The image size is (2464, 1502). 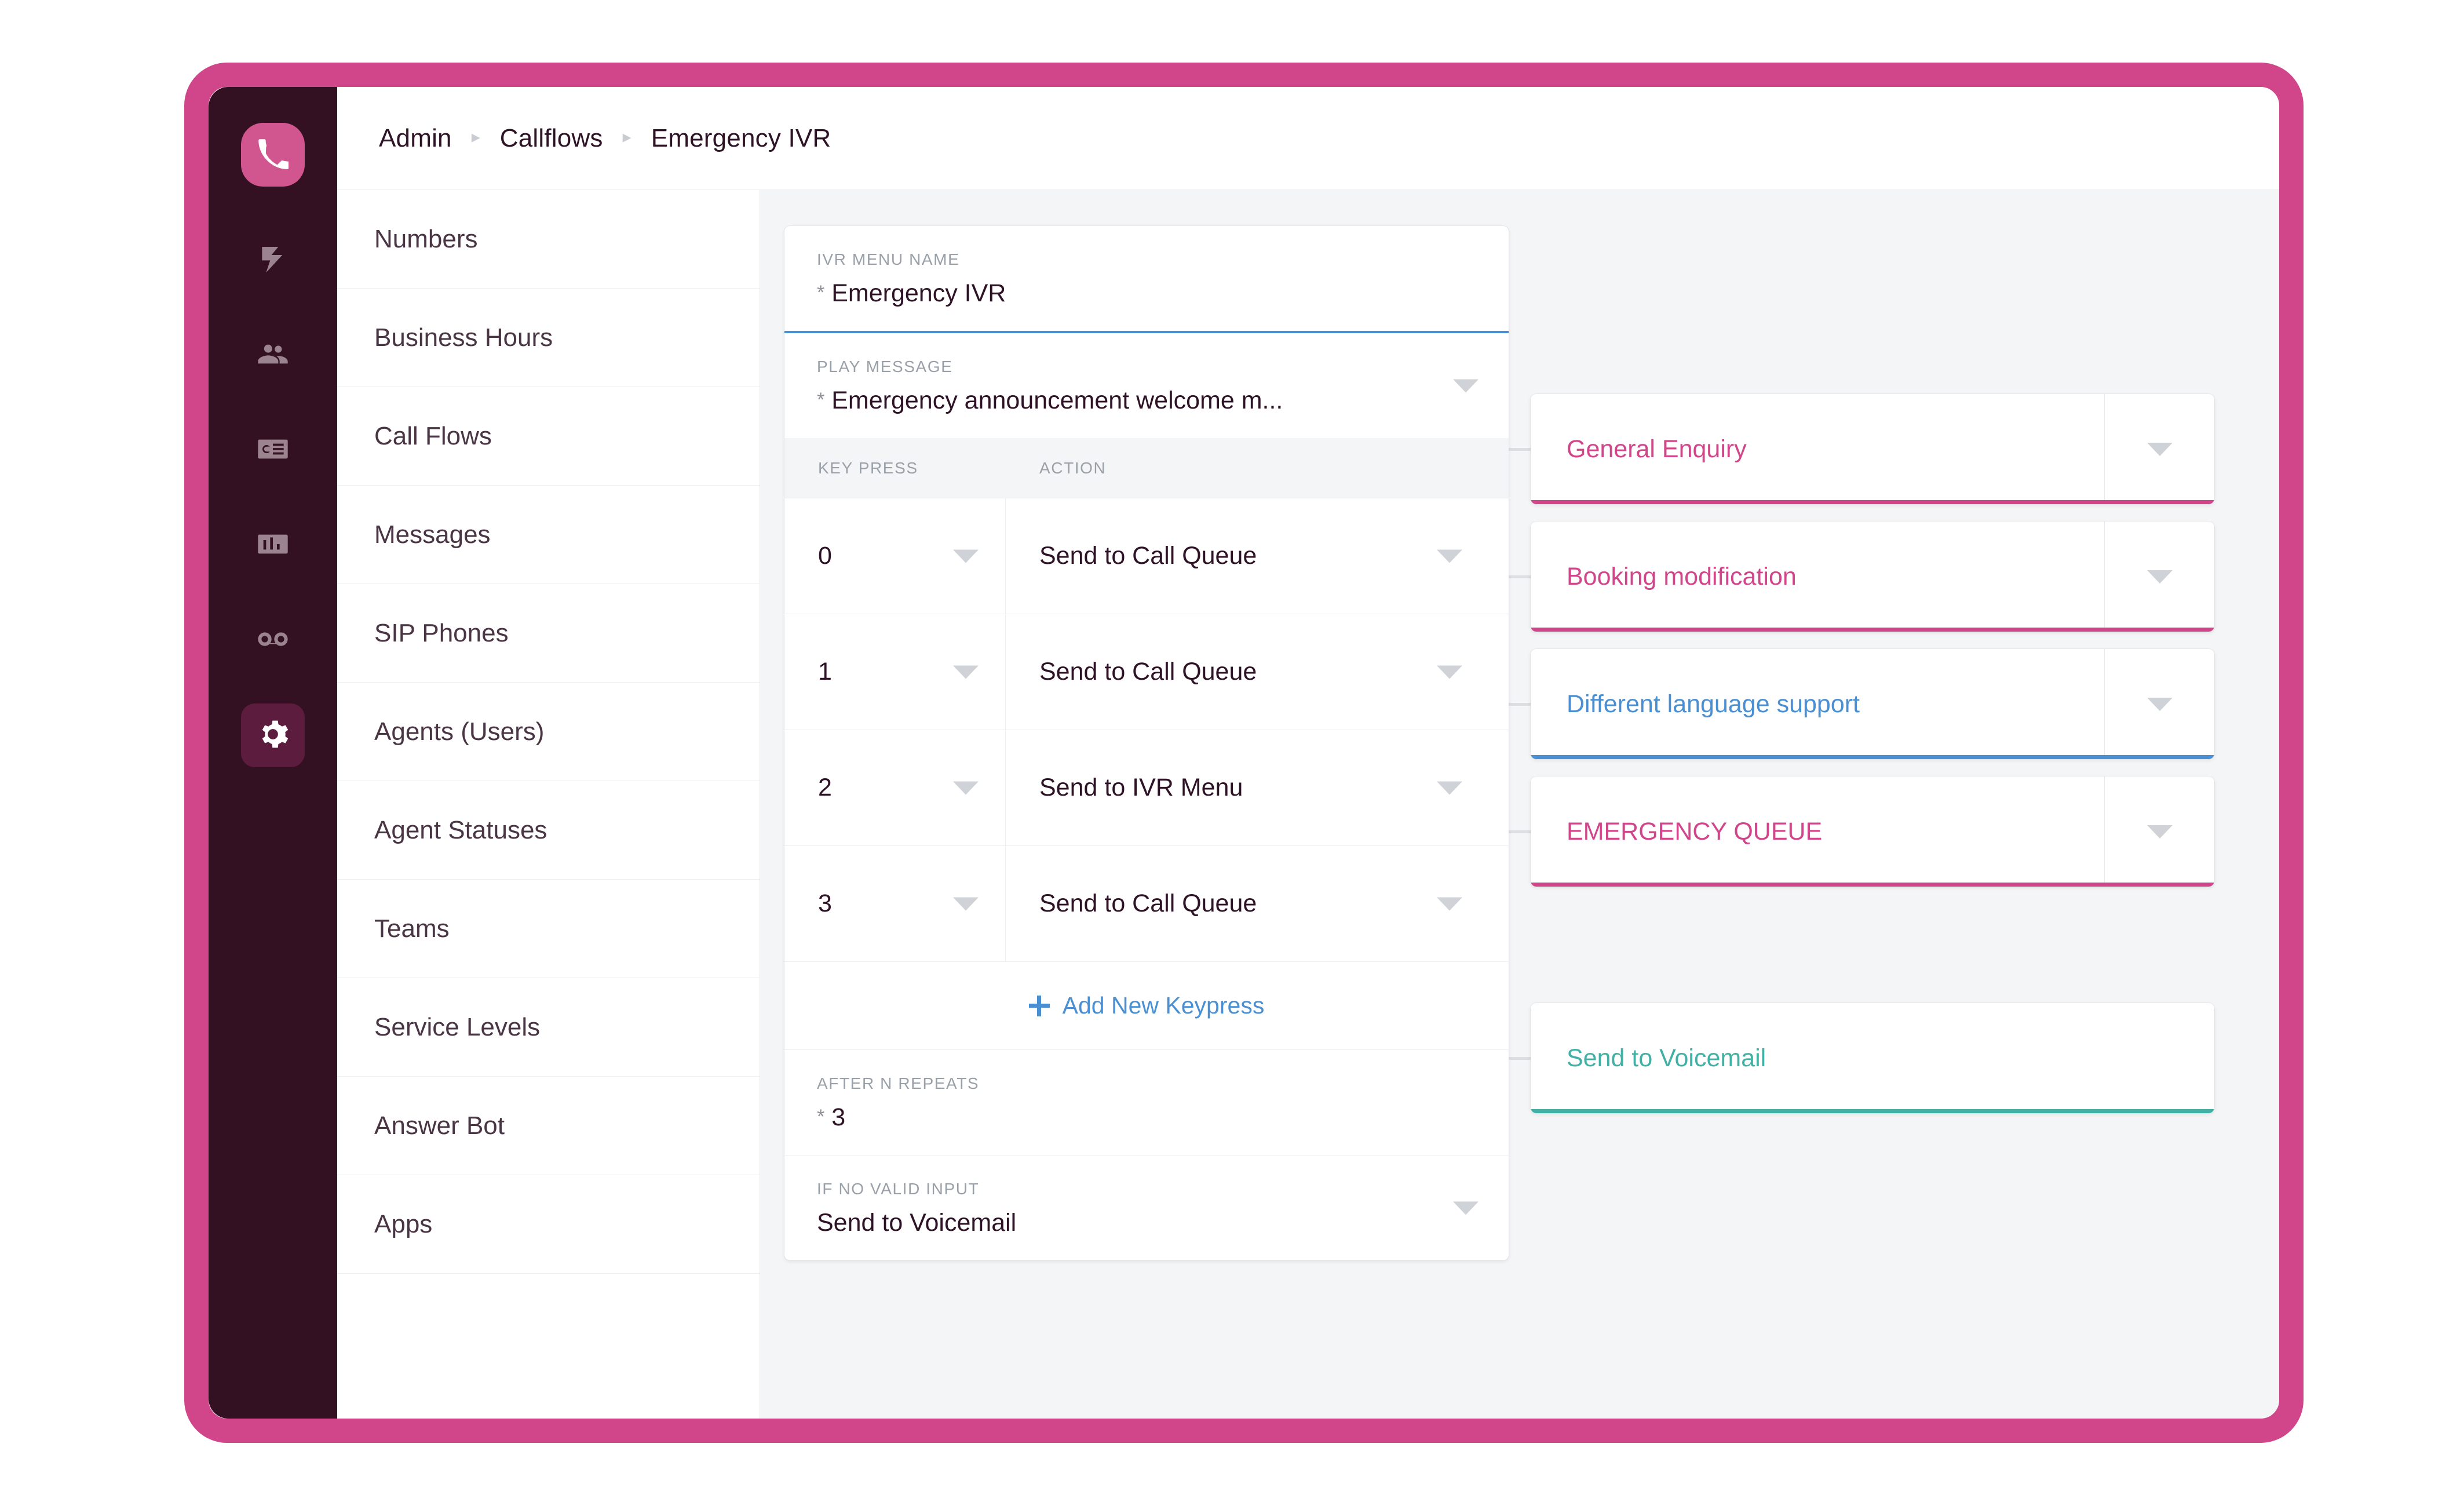 I want to click on add-new-keypress-button: Add New Keypress, so click(x=1146, y=1006).